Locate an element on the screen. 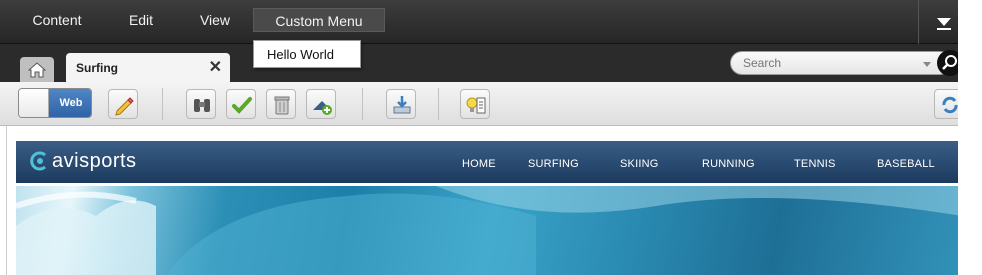 This screenshot has height=275, width=982. menu-view: View is located at coordinates (215, 20).